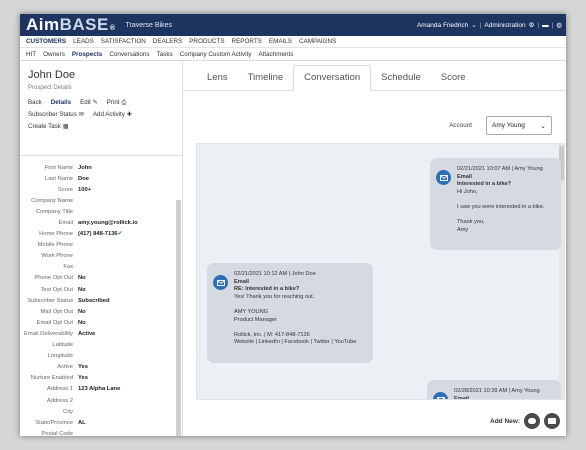  I want to click on aimbase-logo: Aim BASE ®, so click(71, 25).